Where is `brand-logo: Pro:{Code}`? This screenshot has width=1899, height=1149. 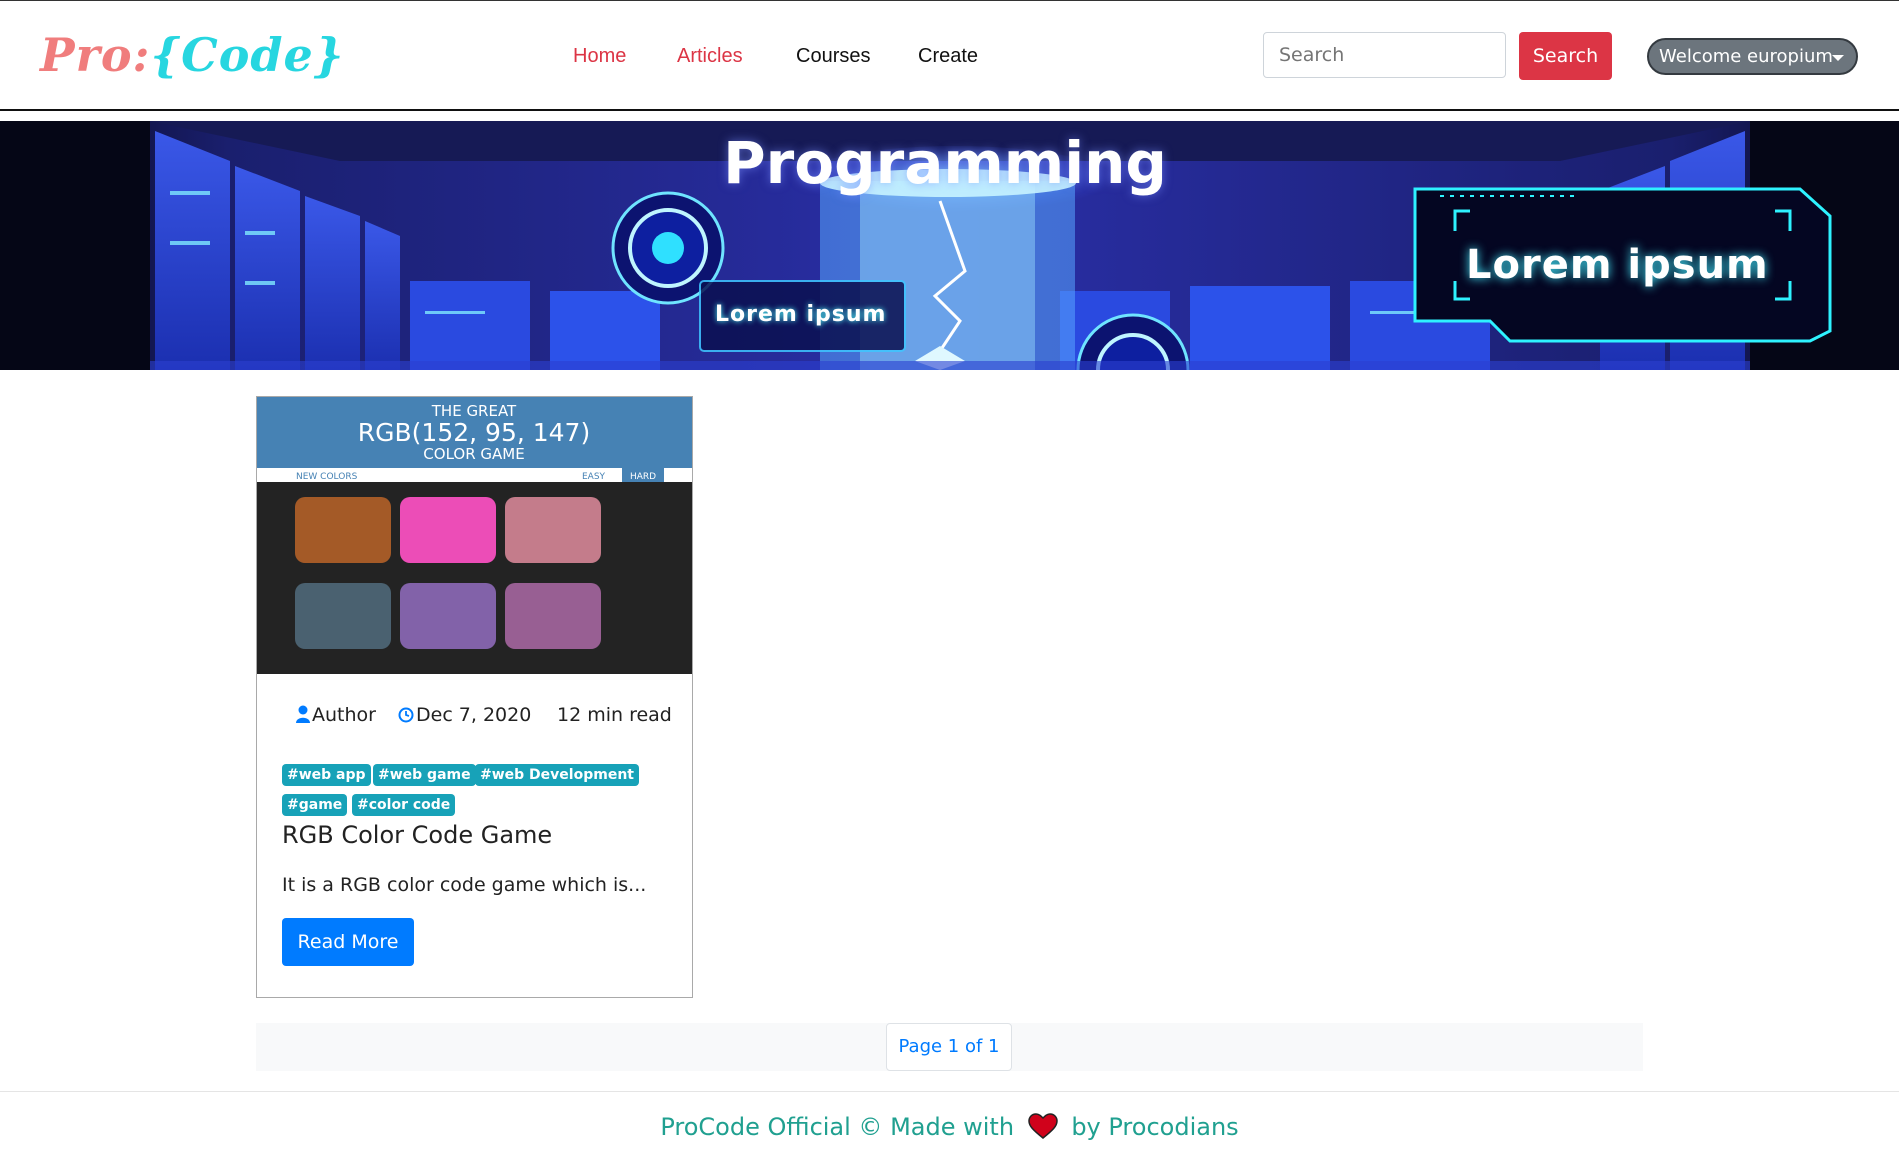
brand-logo: Pro:{Code} is located at coordinates (192, 55).